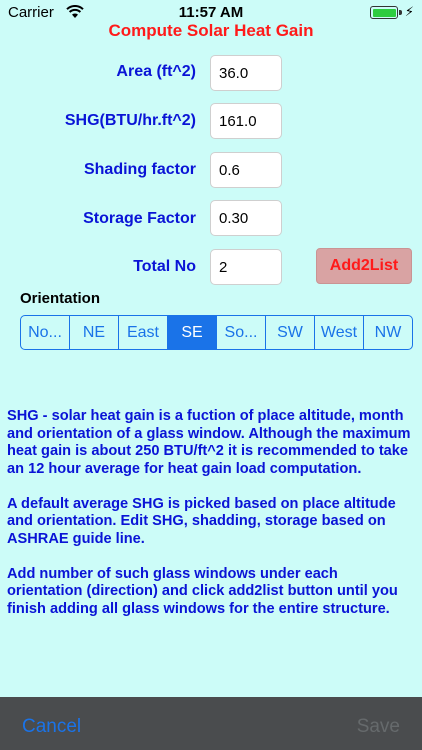  What do you see at coordinates (156, 71) in the screenshot?
I see `area-label: Area (ft^2)` at bounding box center [156, 71].